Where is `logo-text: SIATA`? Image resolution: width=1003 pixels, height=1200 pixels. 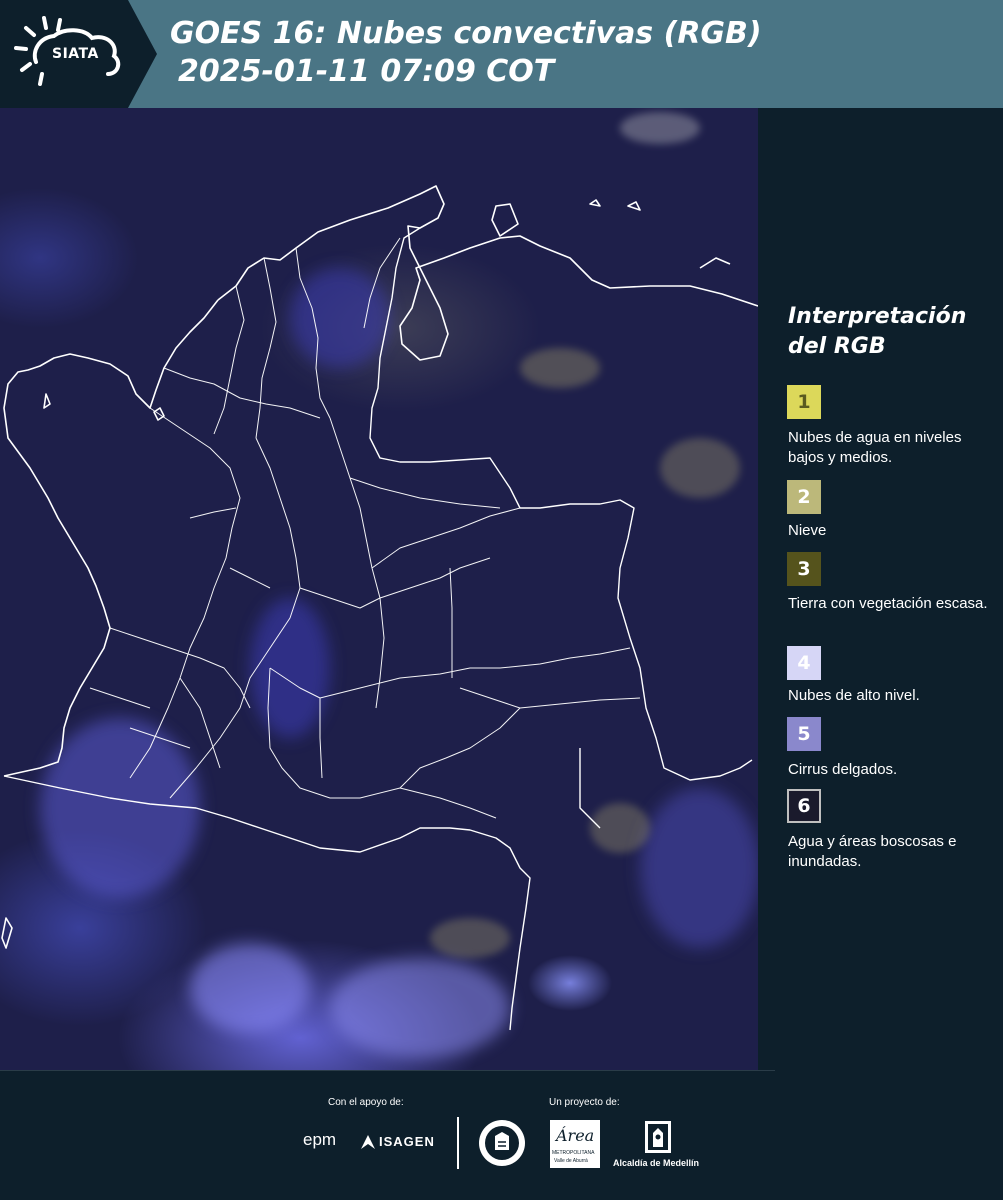
logo-text: SIATA is located at coordinates (75, 54).